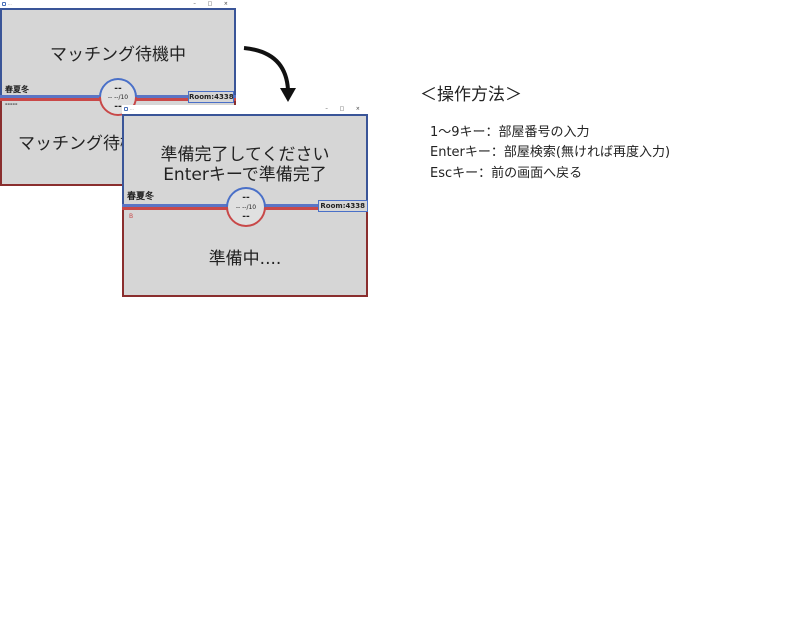  What do you see at coordinates (245, 175) in the screenshot?
I see `status-message-line2: Enterキーで準備完了` at bounding box center [245, 175].